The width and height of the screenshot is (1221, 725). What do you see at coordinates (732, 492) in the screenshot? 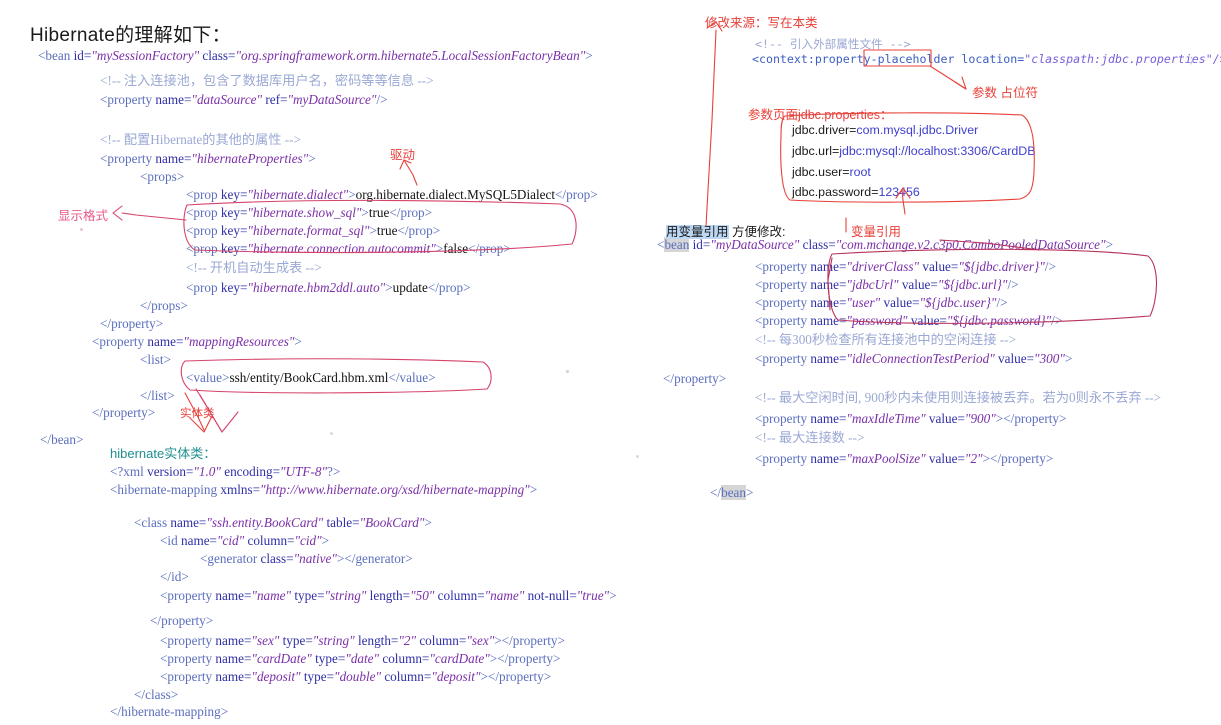
I see `code-line-bean-close-right: </bean>` at bounding box center [732, 492].